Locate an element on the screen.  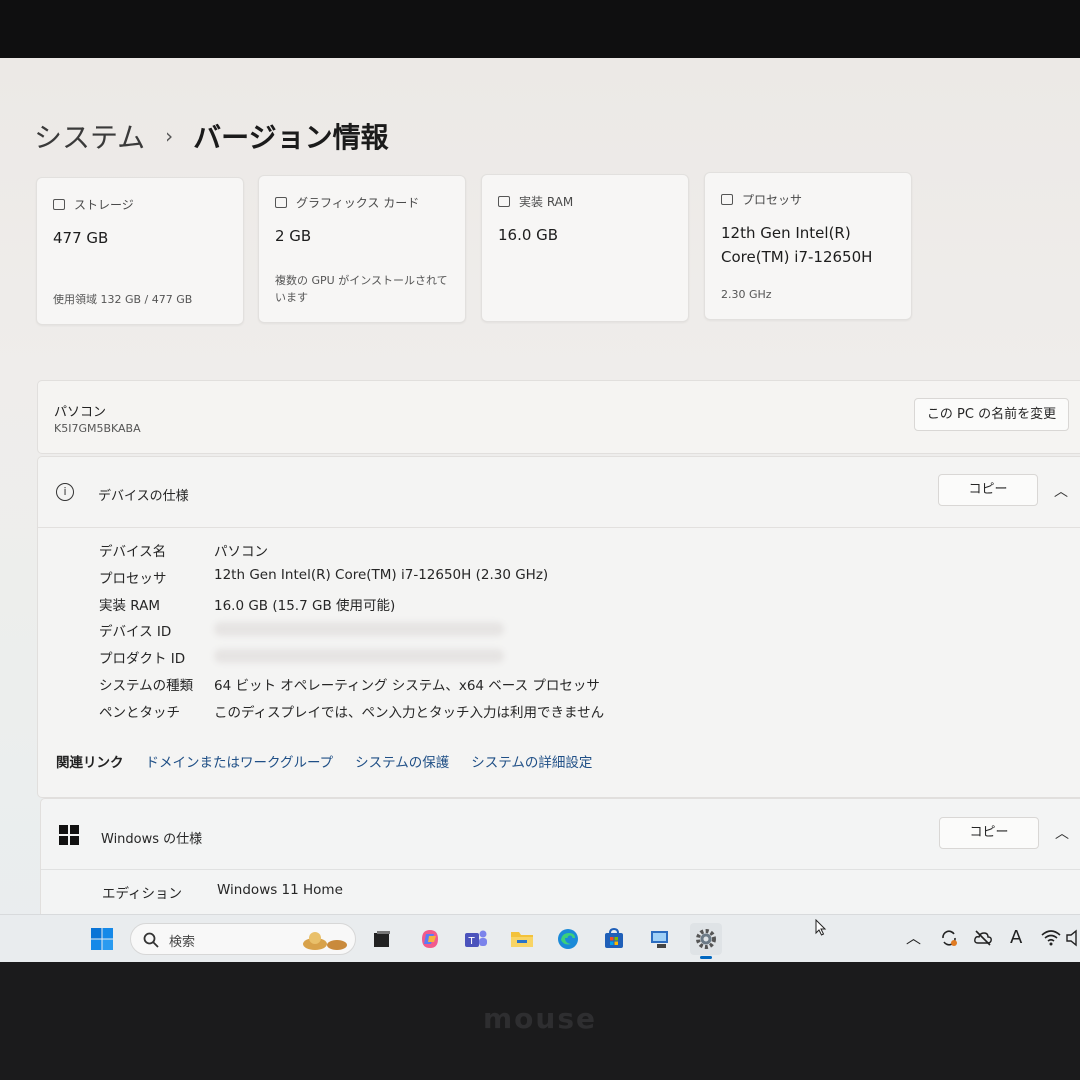
ram-card: 実装 RAM 16.0 GB is located at coordinates (585, 248).